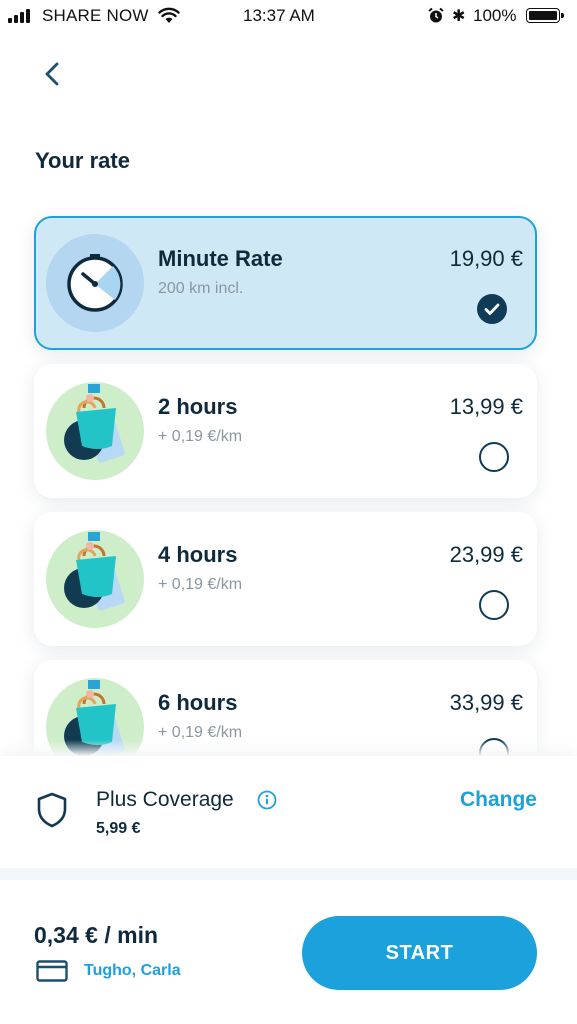  What do you see at coordinates (459, 16) in the screenshot?
I see `bluetooth-icon: ✱` at bounding box center [459, 16].